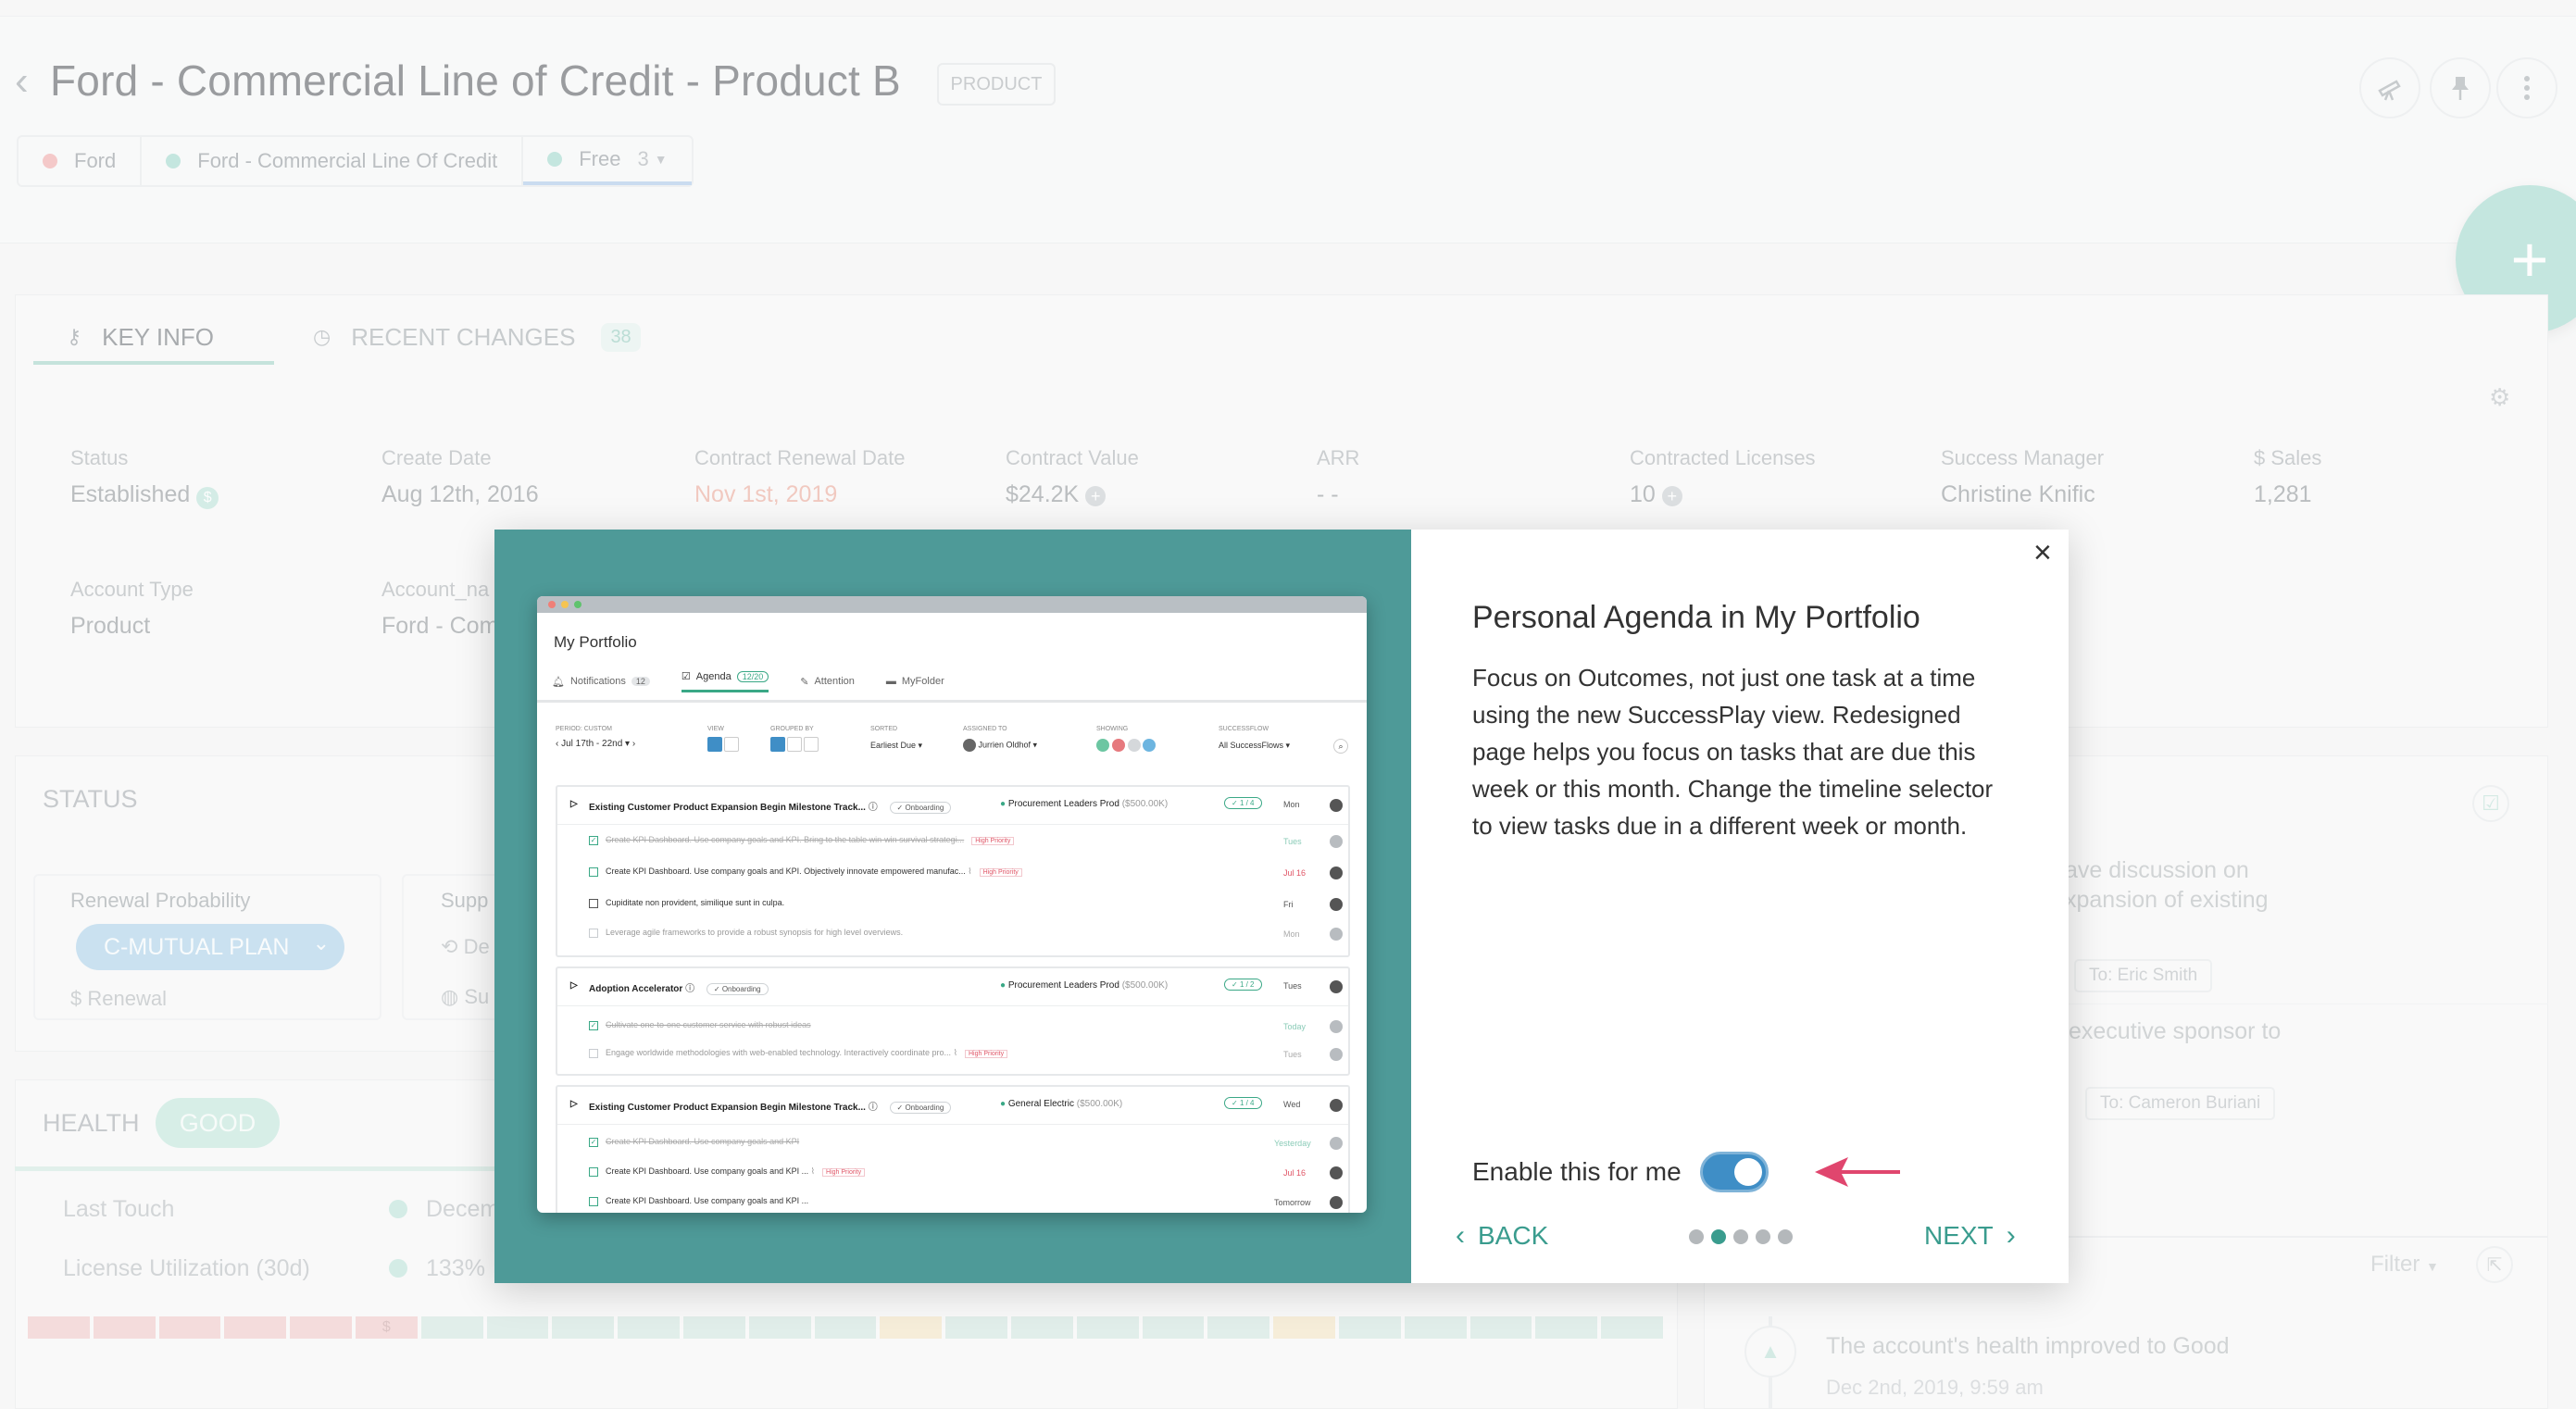  What do you see at coordinates (1255, 745) in the screenshot?
I see `filter-value: All SuccessFlows ▾` at bounding box center [1255, 745].